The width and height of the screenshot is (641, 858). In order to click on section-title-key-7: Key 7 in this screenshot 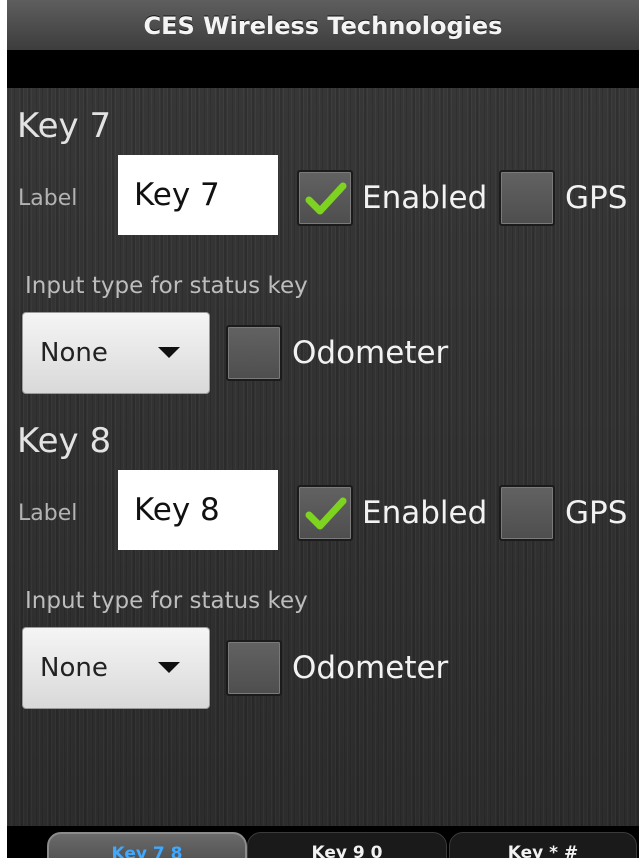, I will do `click(64, 126)`.